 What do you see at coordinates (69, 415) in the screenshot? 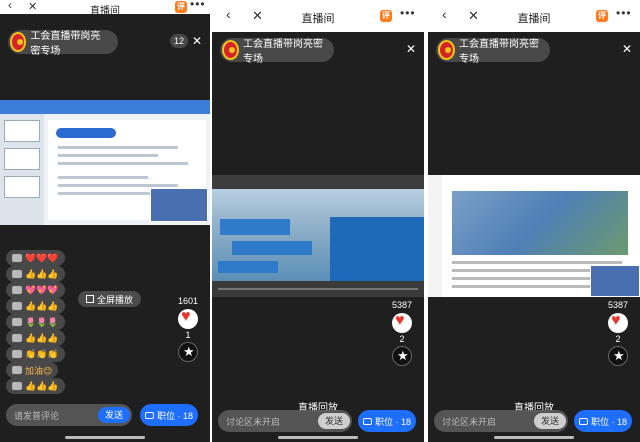
I see `comment-input: 请发普评论 发送` at bounding box center [69, 415].